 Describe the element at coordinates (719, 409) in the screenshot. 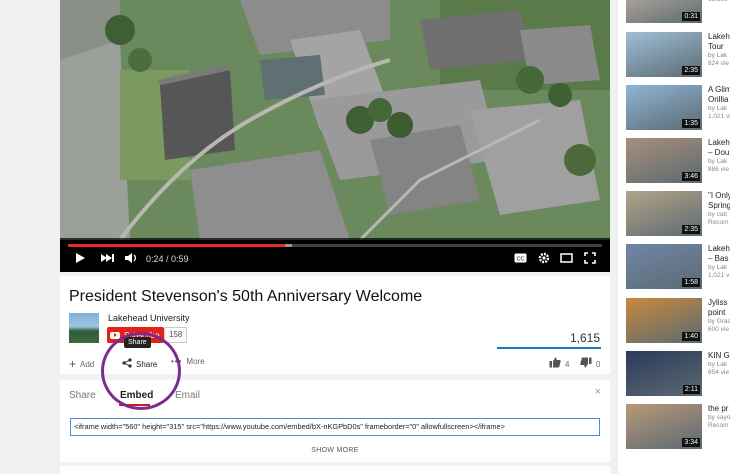

I see `related-video-title: the pr` at that location.